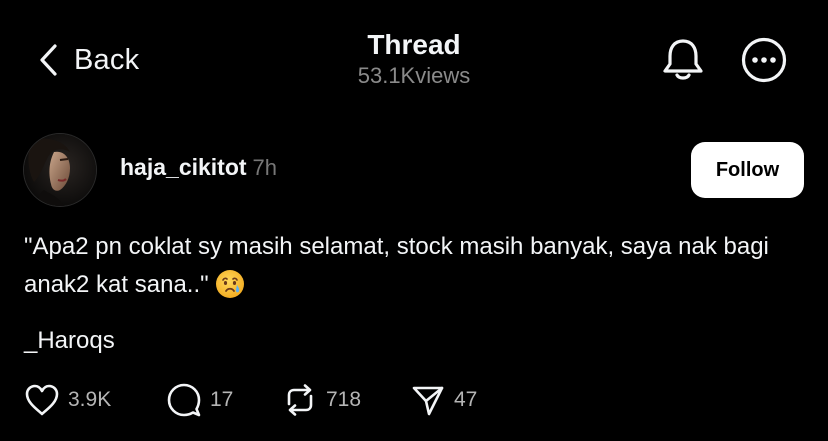  Describe the element at coordinates (747, 170) in the screenshot. I see `follow-button: Follow` at that location.